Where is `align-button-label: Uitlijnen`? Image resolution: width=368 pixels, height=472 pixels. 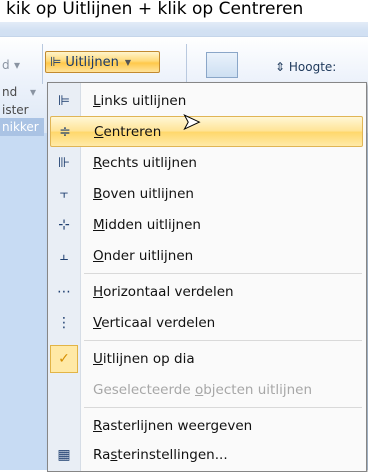
align-button-label: Uitlijnen is located at coordinates (92, 62).